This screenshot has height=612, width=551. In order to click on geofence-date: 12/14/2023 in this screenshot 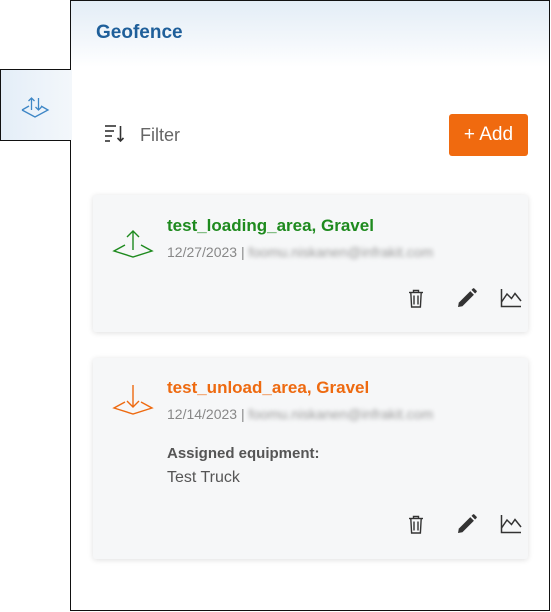, I will do `click(202, 414)`.